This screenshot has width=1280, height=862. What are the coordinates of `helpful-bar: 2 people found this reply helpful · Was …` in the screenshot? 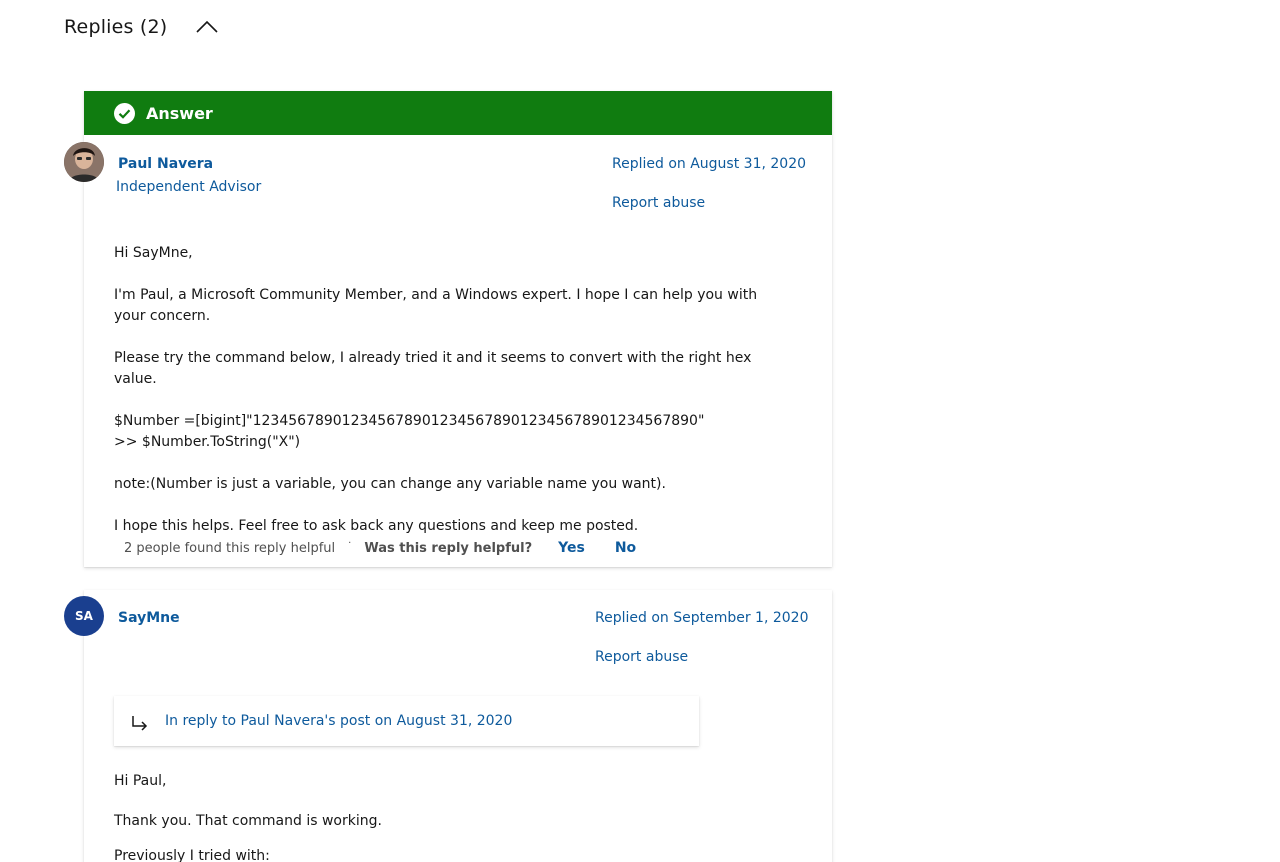 It's located at (380, 547).